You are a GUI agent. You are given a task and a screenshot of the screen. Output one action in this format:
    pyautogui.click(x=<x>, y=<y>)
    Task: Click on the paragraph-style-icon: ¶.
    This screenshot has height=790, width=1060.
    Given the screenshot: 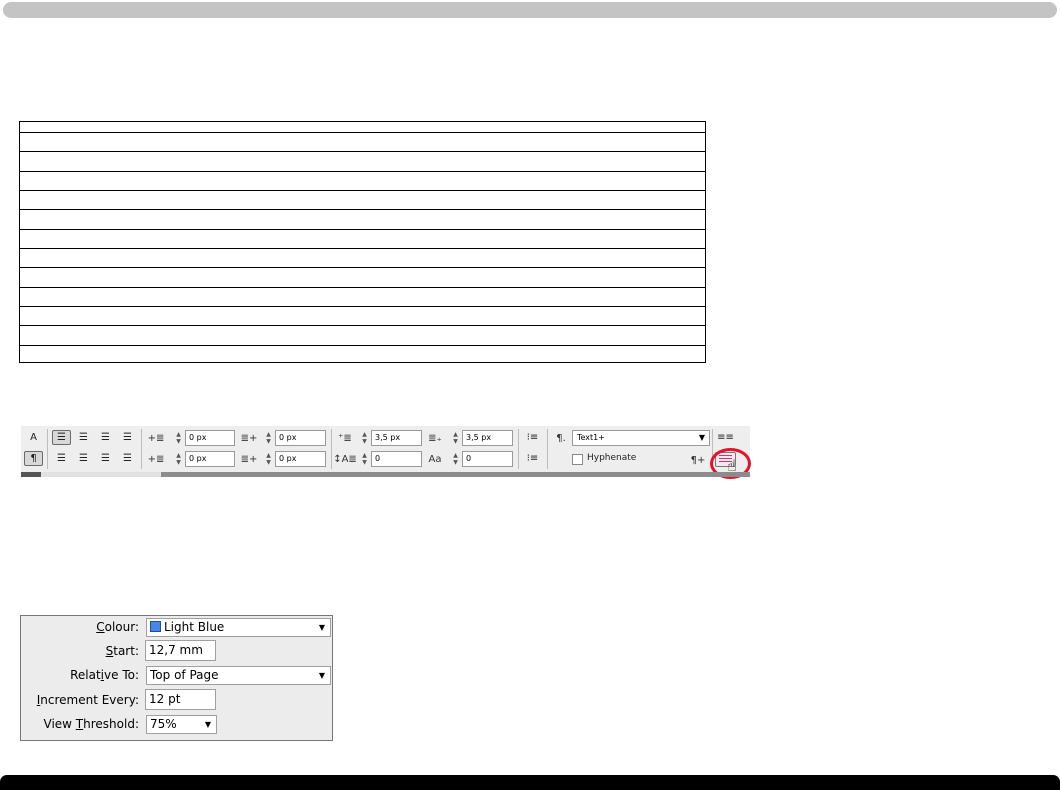 What is the action you would take?
    pyautogui.click(x=561, y=438)
    